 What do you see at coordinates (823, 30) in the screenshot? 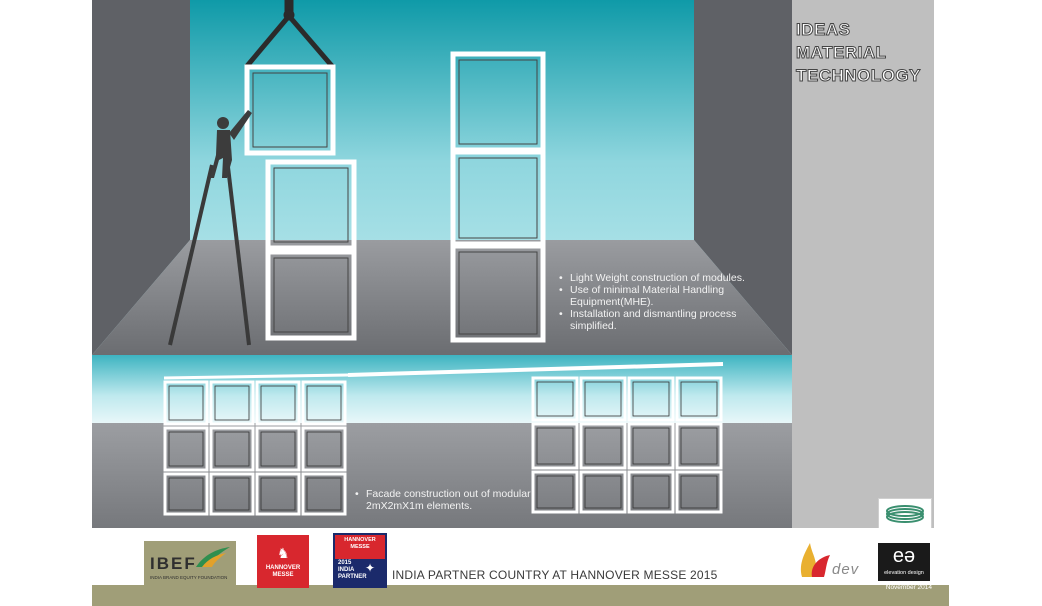
I see `title-line-ideas: IDEAS` at bounding box center [823, 30].